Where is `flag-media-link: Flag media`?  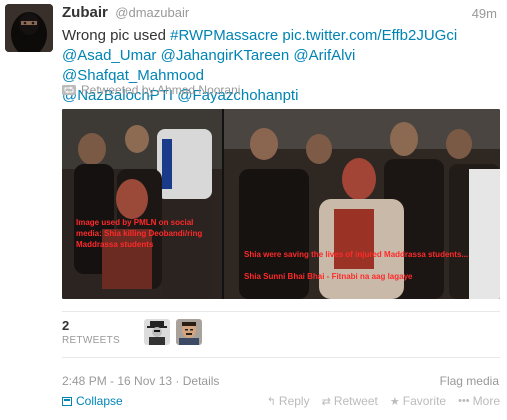
flag-media-link: Flag media is located at coordinates (469, 381).